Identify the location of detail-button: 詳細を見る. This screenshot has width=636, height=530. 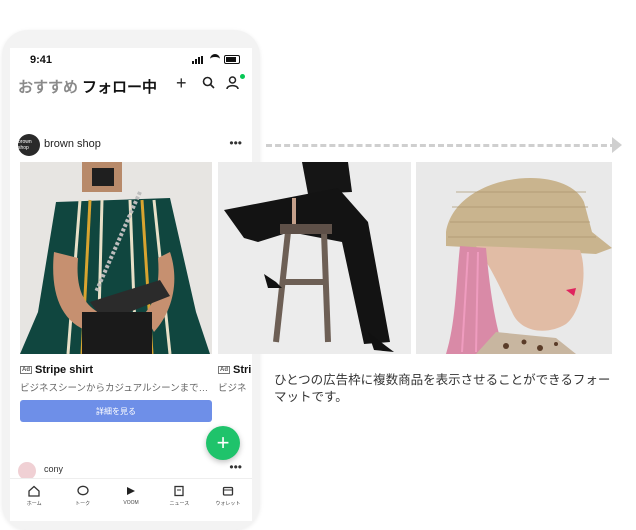
(116, 411).